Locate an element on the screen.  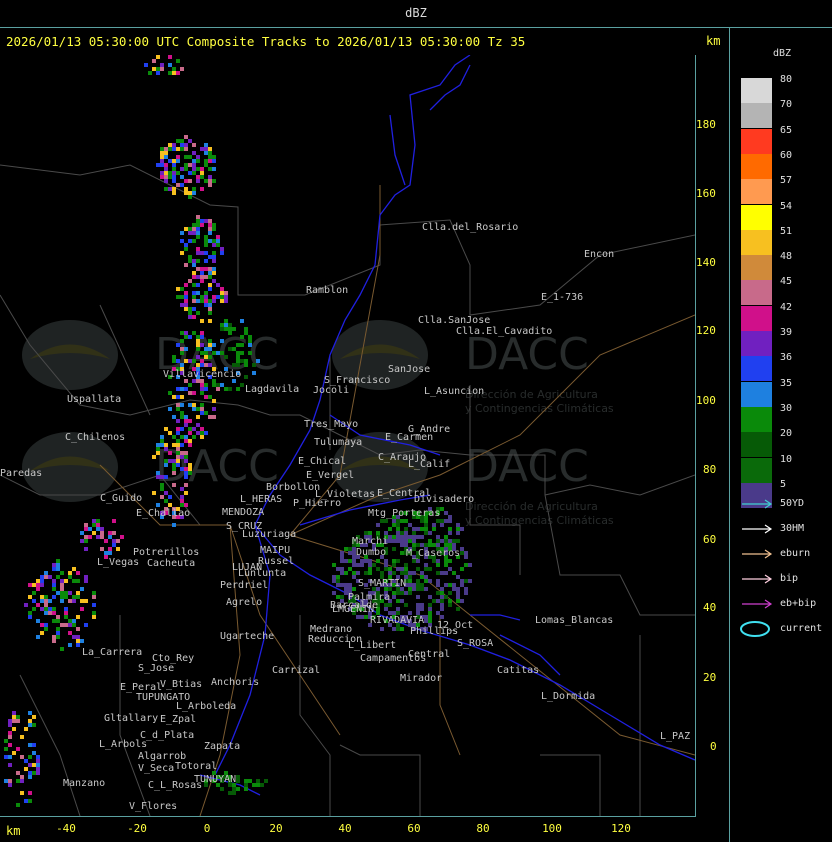
place-label: Villavicencio is located at coordinates (202, 374).